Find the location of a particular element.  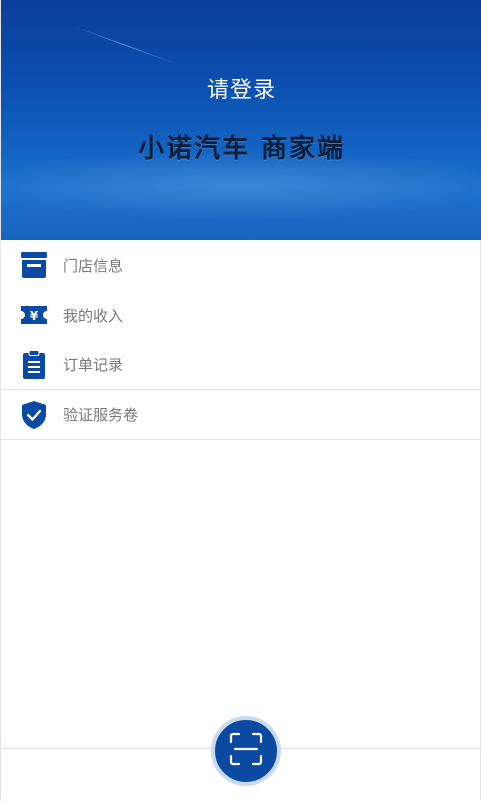

menu-item-my-income: ¥ 我的收入 is located at coordinates (240, 315).